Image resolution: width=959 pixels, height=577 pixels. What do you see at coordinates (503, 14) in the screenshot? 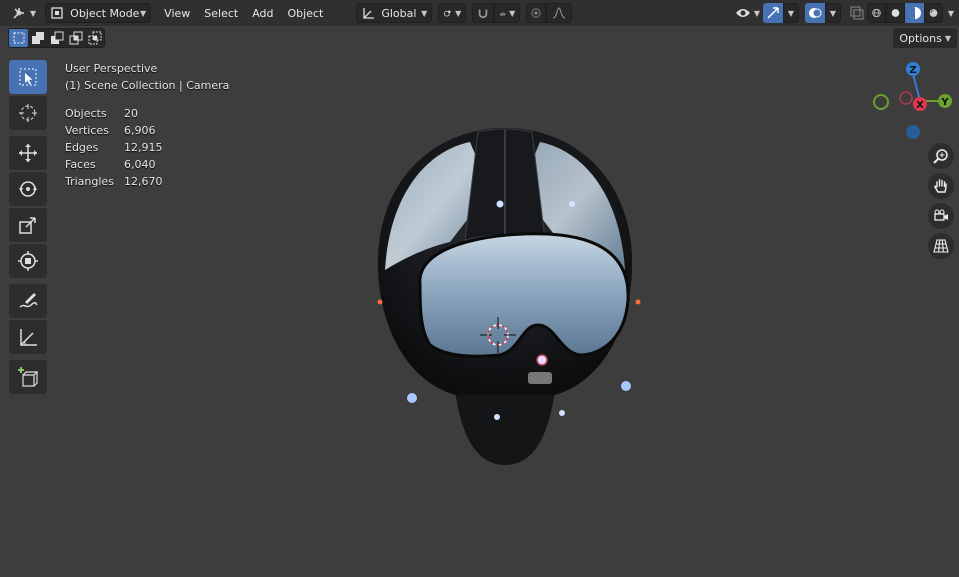
I see `snap-increment-icon` at bounding box center [503, 14].